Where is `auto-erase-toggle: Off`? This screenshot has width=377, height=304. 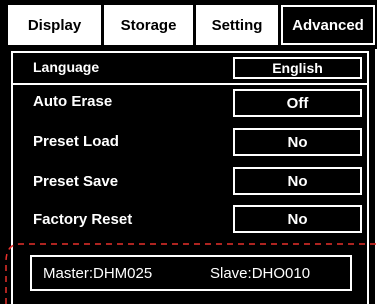 auto-erase-toggle: Off is located at coordinates (297, 103).